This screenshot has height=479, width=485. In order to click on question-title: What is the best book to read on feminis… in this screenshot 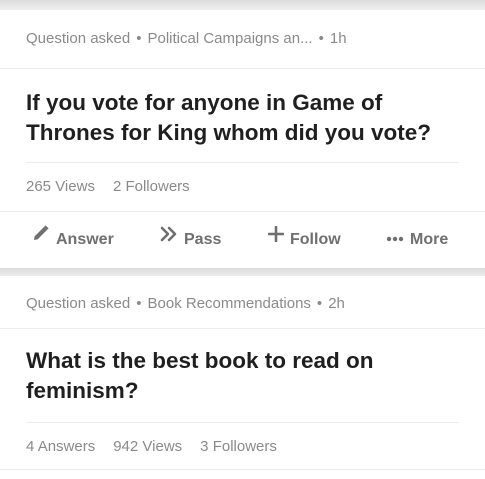, I will do `click(246, 376)`.